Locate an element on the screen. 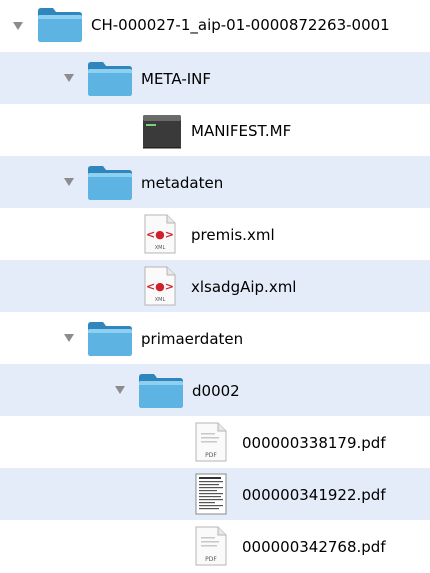  tree-row-pdf-1: PDF 000000338179.pdf is located at coordinates (215, 442).